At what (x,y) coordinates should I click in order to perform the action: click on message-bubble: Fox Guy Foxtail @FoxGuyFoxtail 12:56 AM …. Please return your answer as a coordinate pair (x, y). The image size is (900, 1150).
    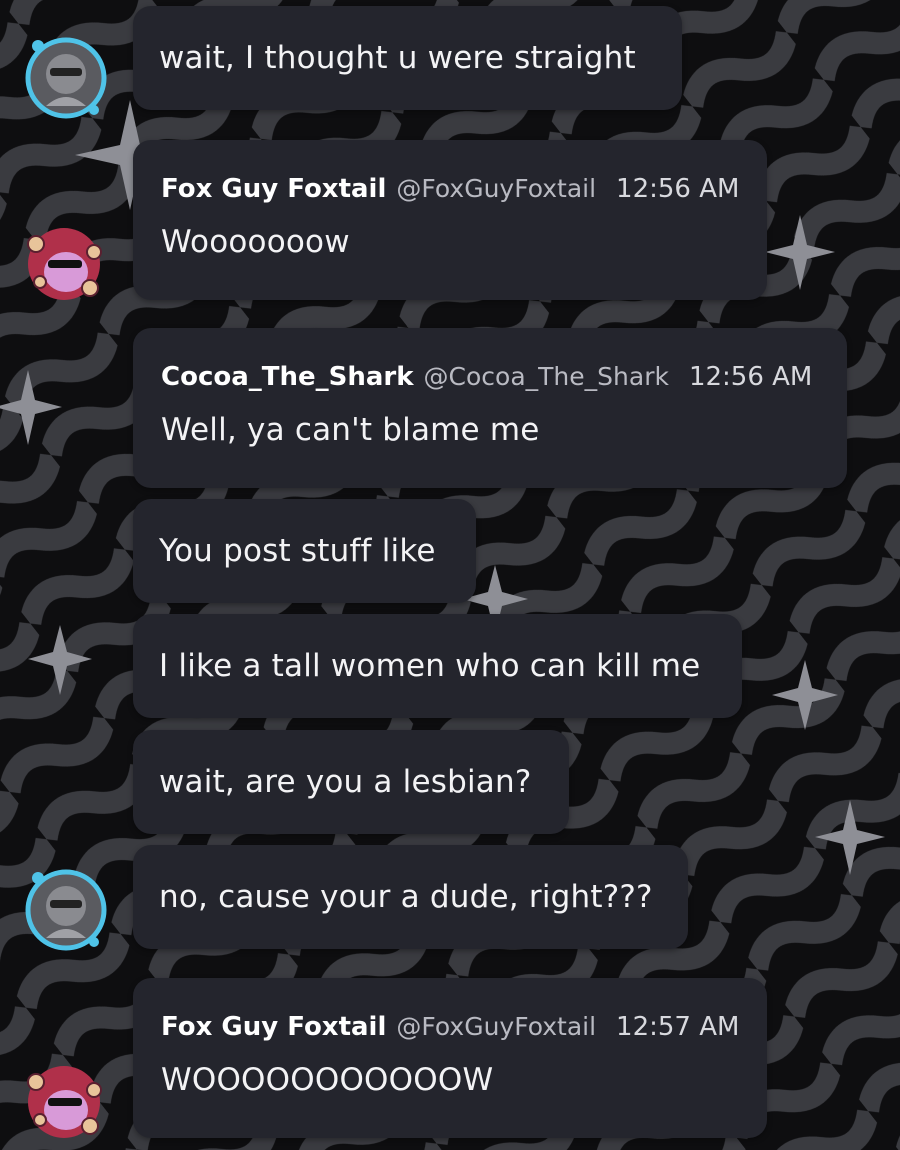
    Looking at the image, I should click on (450, 220).